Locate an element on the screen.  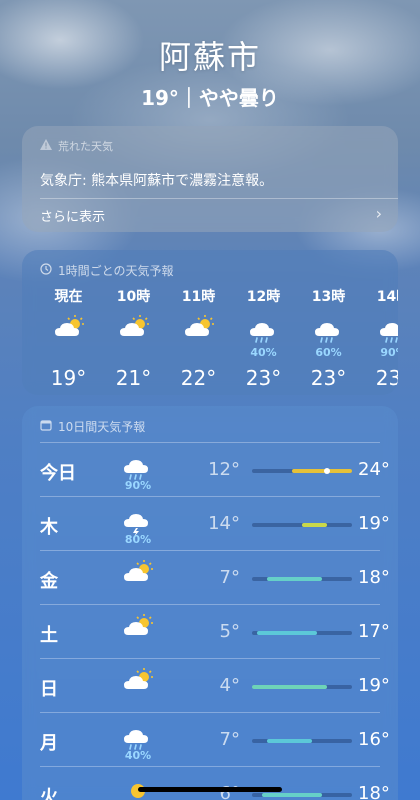
hourly-item: 10時 21° is located at coordinates (133, 338).